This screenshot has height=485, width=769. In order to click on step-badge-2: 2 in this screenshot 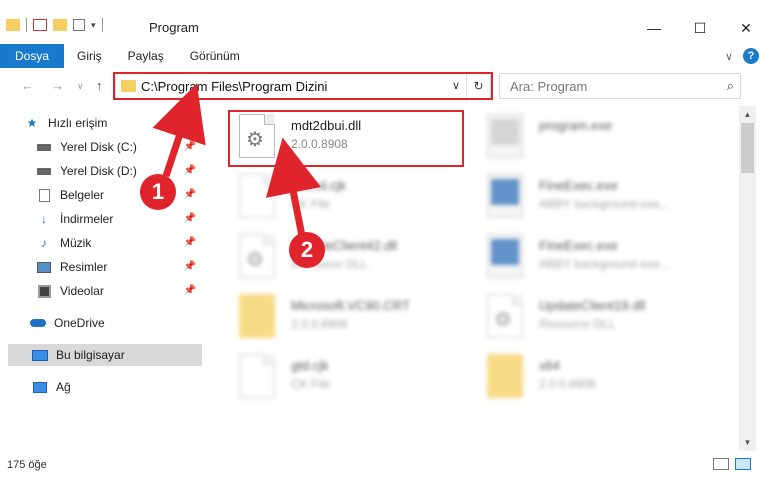, I will do `click(307, 250)`.